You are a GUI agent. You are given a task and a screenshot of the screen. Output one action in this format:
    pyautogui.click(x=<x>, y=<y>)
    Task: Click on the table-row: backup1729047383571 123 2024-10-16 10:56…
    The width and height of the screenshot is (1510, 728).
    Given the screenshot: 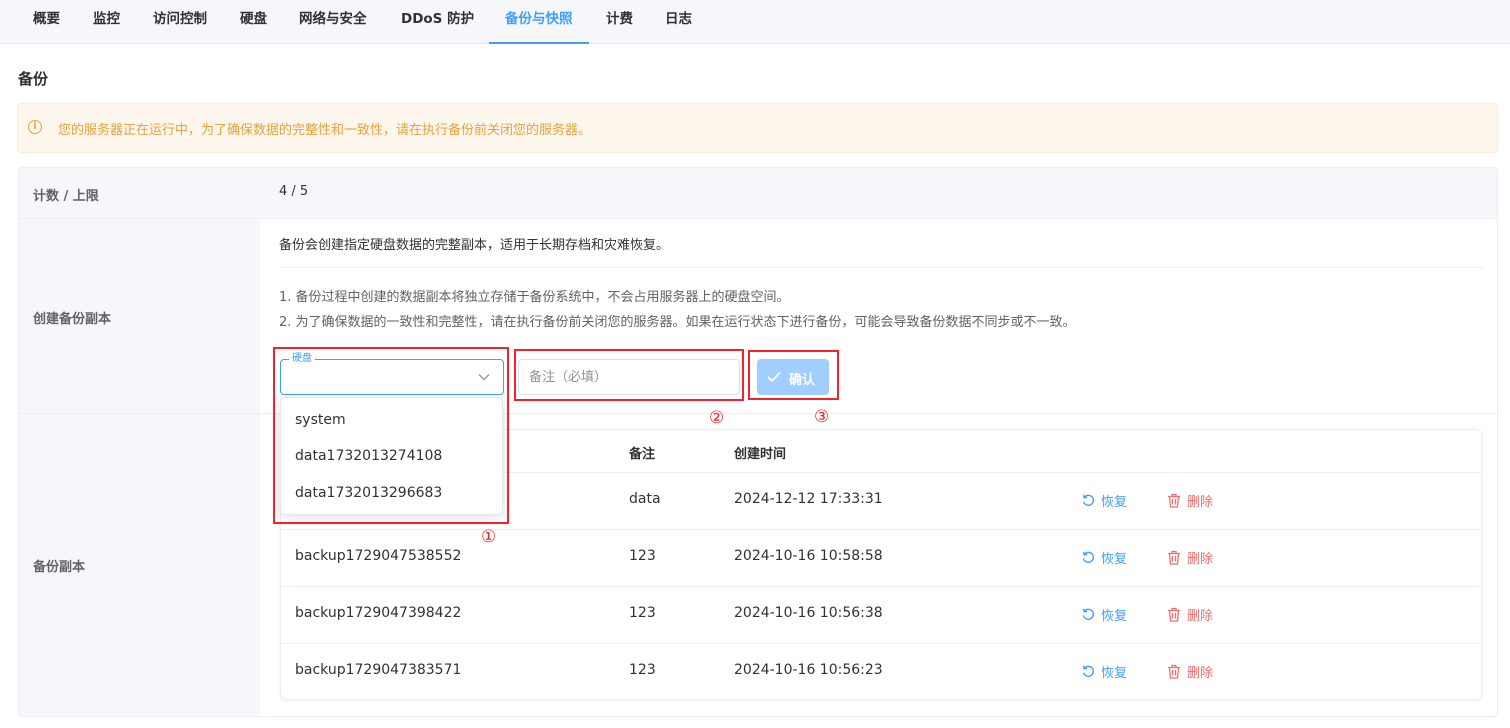 What is the action you would take?
    pyautogui.click(x=881, y=671)
    